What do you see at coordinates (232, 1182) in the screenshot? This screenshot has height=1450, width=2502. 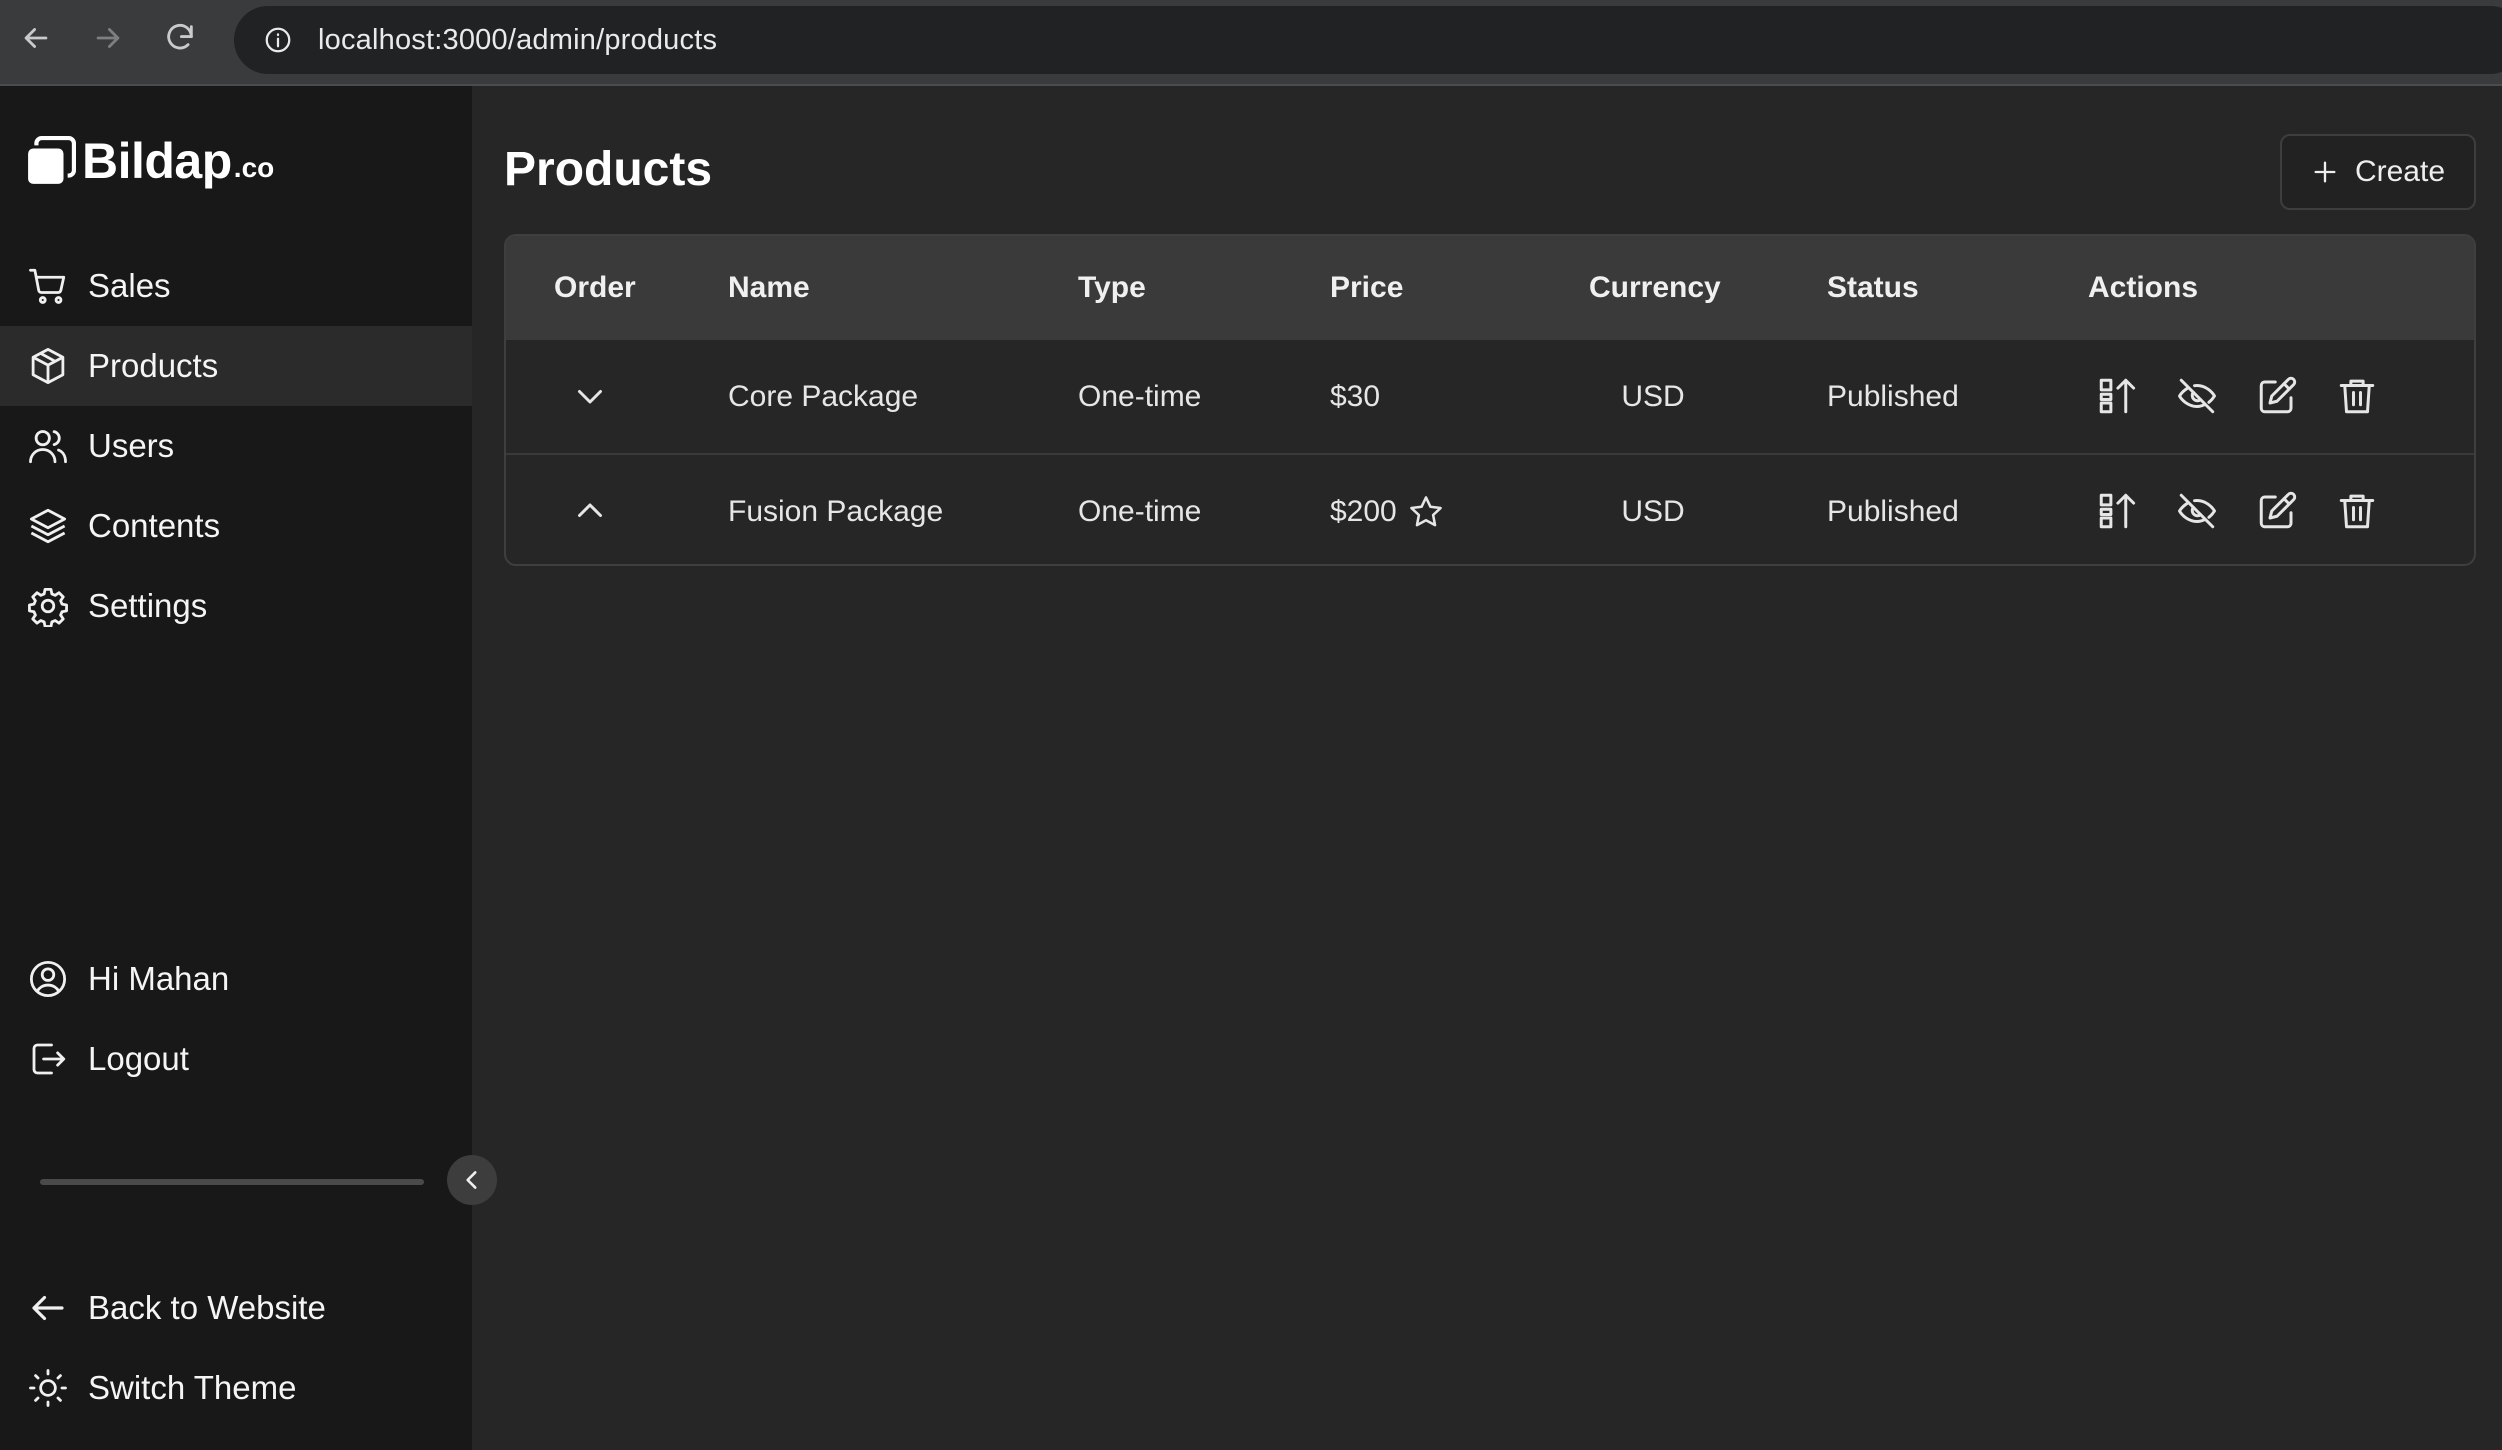 I see `sidebar-resize-track` at bounding box center [232, 1182].